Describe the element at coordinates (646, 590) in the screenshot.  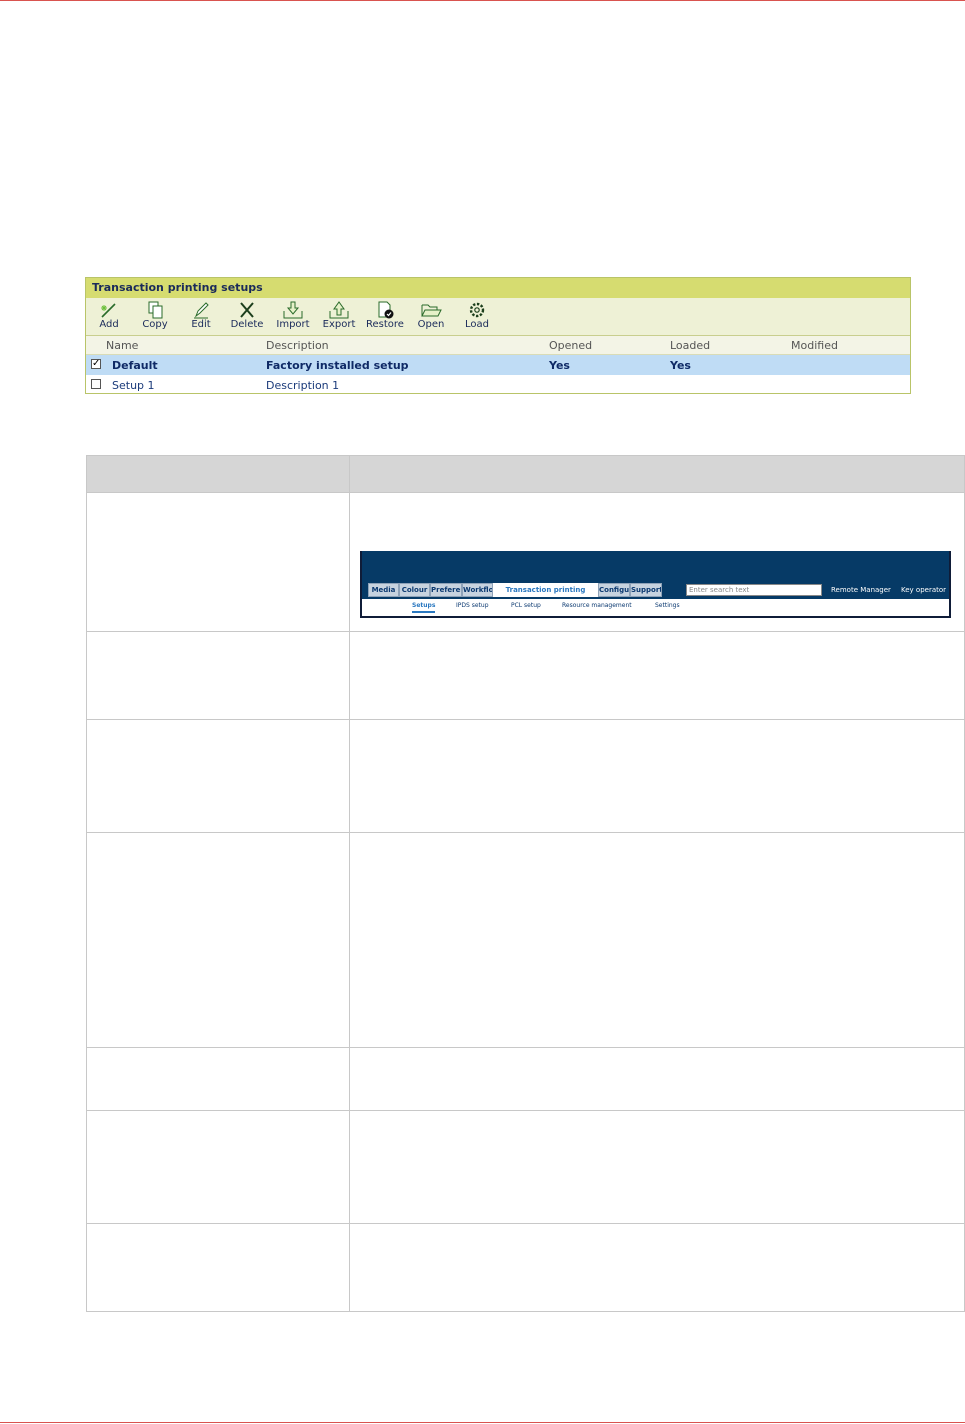
I see `tab-support: Support` at that location.